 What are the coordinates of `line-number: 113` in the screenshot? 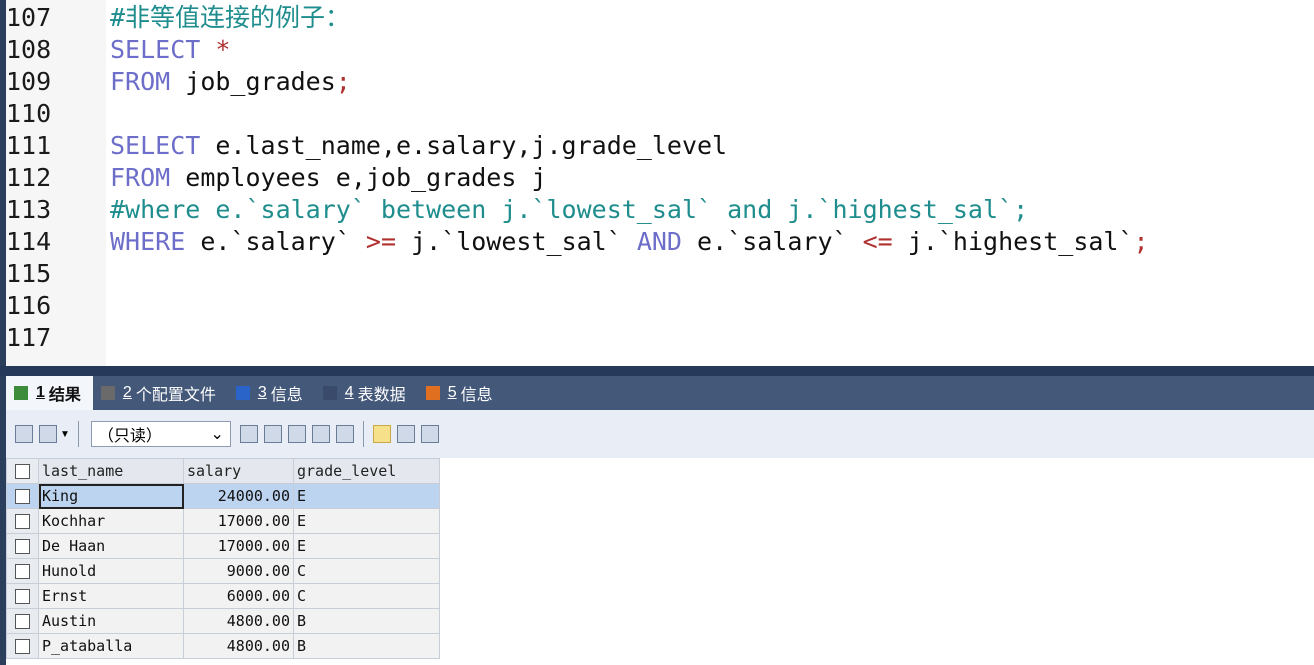 It's located at (29, 209).